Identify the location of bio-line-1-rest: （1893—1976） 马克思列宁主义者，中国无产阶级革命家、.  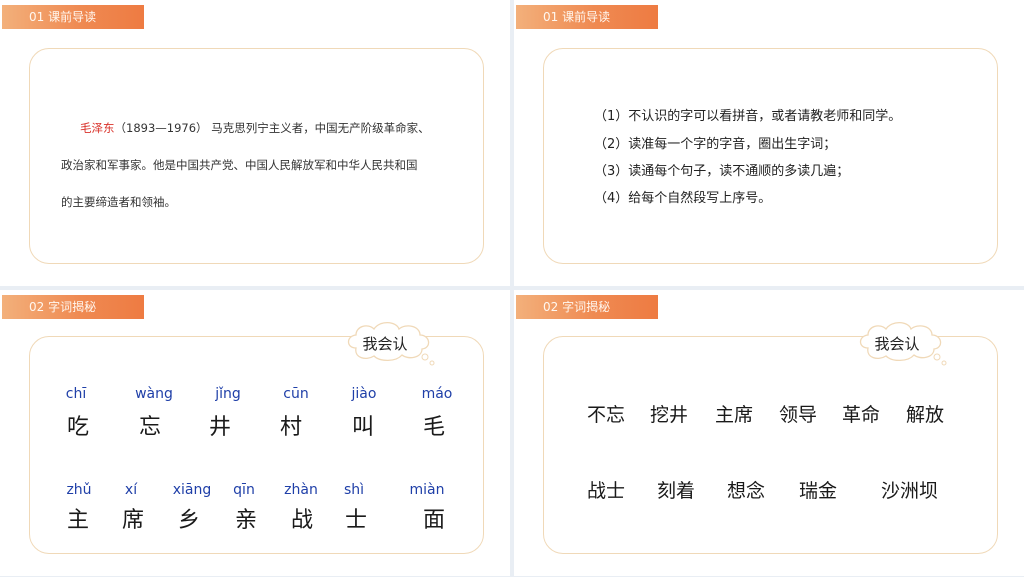
(272, 128).